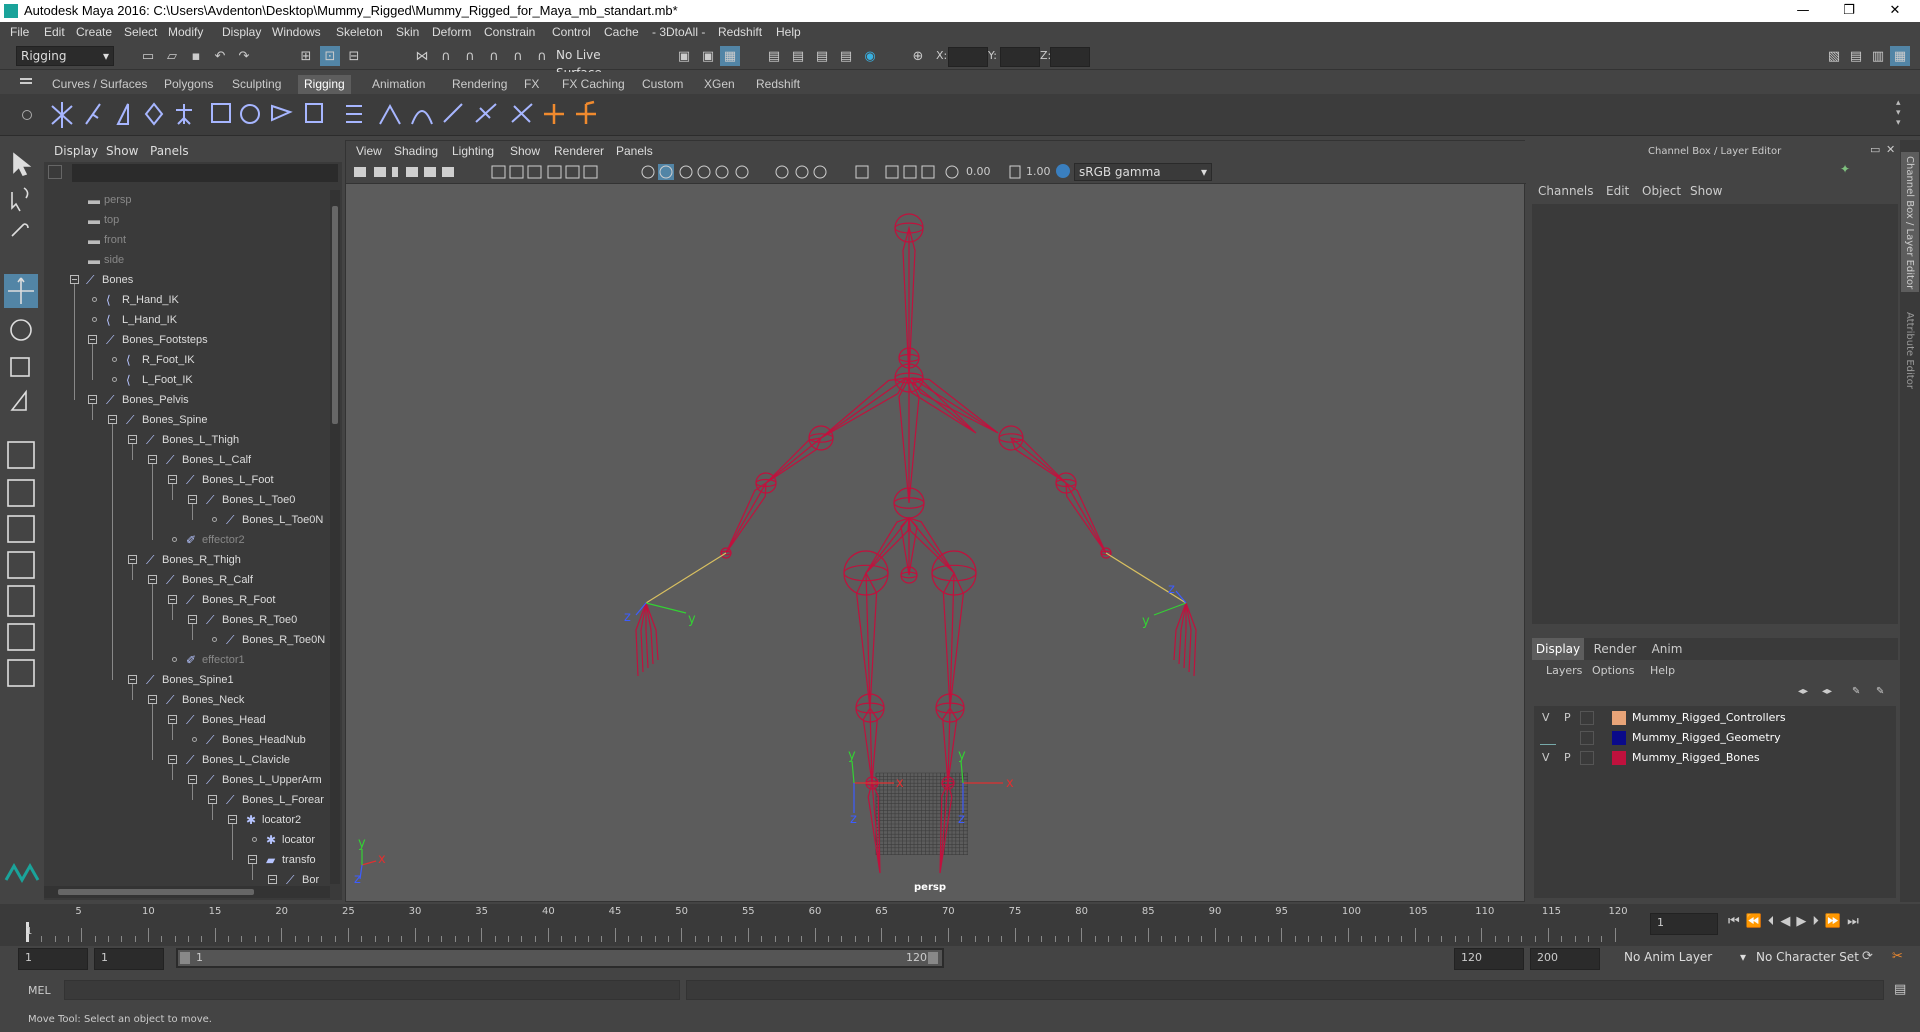  Describe the element at coordinates (909, 440) in the screenshot. I see `spine-bone` at that location.